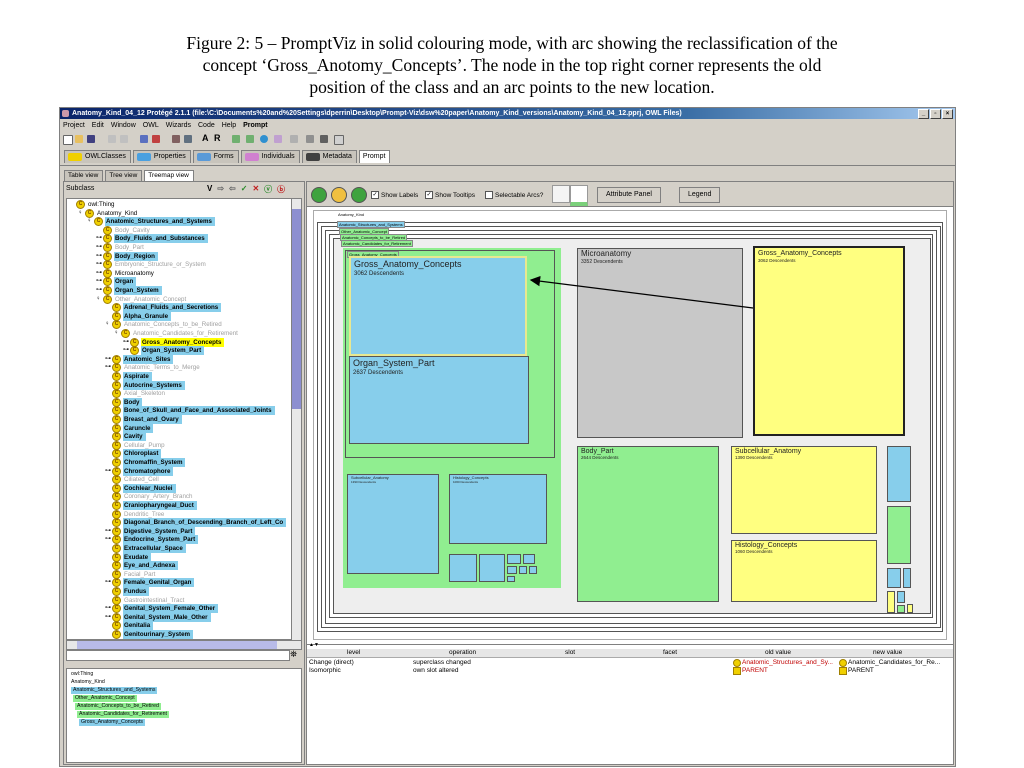 The image size is (1024, 768). Describe the element at coordinates (112, 722) in the screenshot. I see `path-tree-node: Gross_Anatomy_Concepts` at that location.